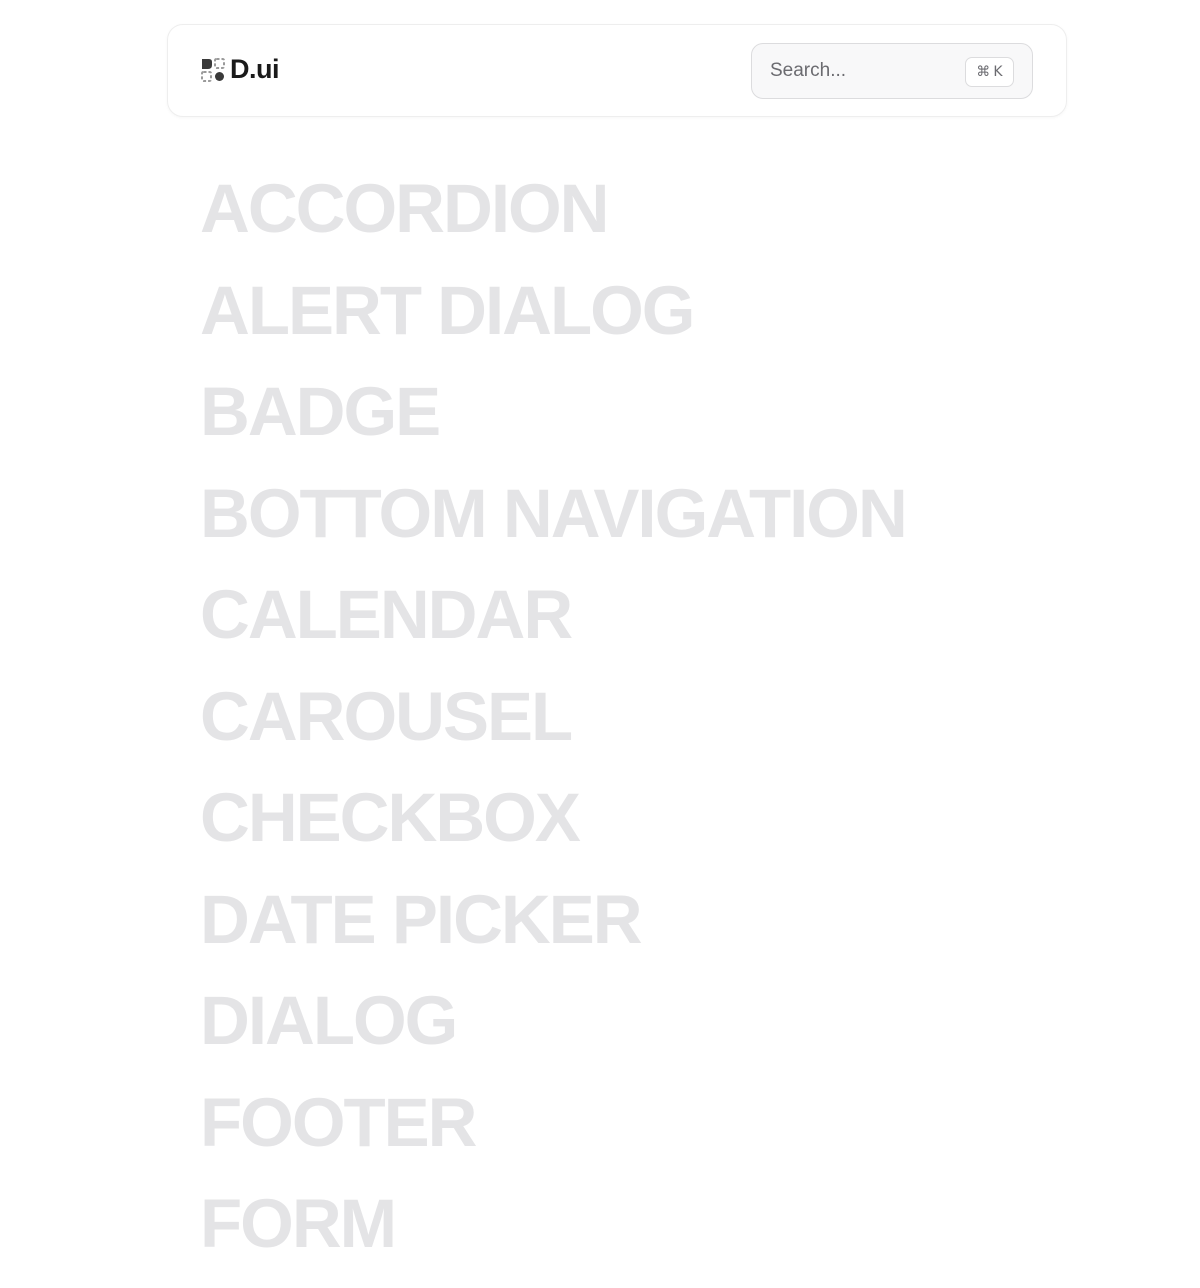  I want to click on logo-text: D.ui, so click(255, 69).